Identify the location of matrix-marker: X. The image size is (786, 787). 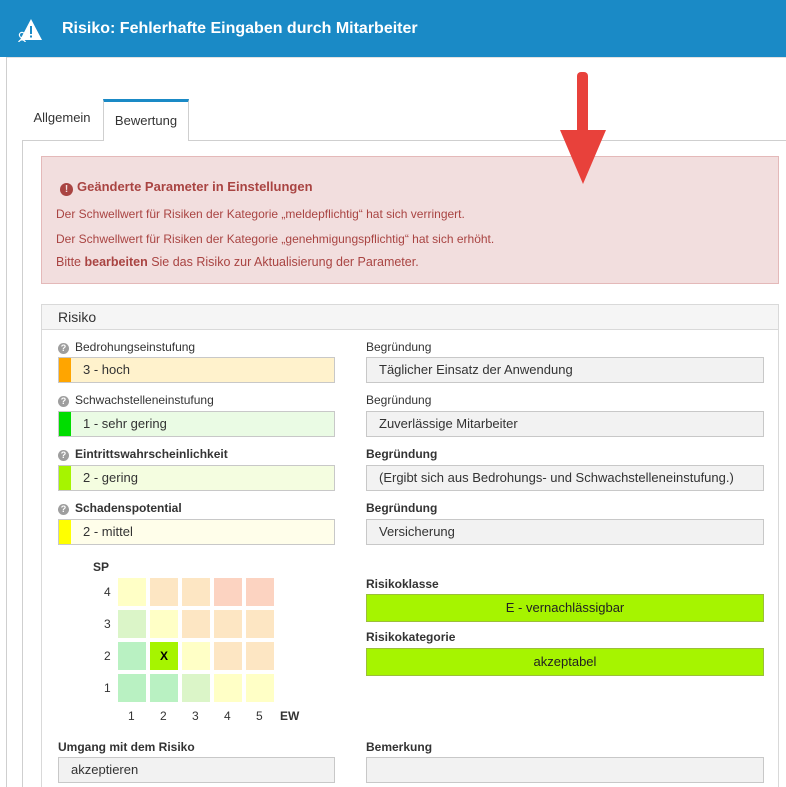
(164, 656).